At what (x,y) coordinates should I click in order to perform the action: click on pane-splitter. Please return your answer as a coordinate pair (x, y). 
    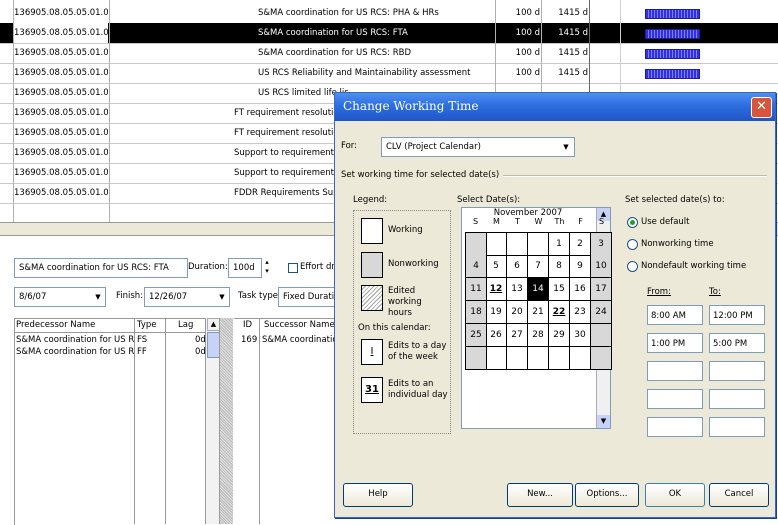
    Looking at the image, I should click on (226, 421).